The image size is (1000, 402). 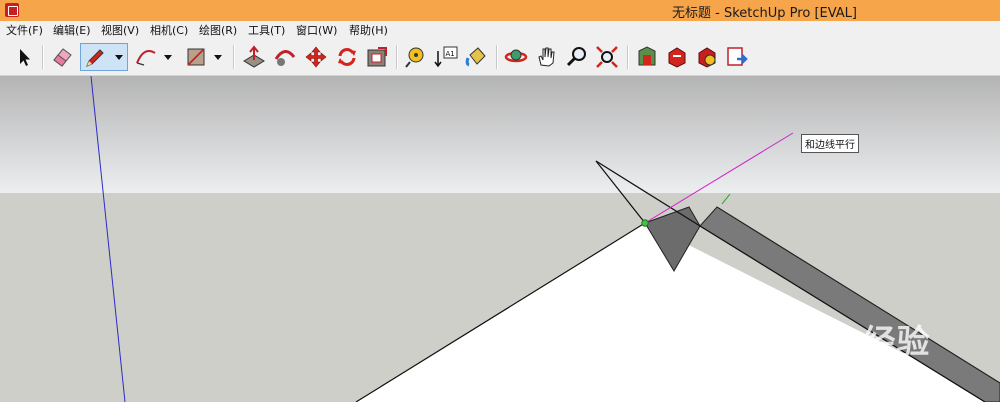 I want to click on endpoint-snap-marker, so click(x=645, y=223).